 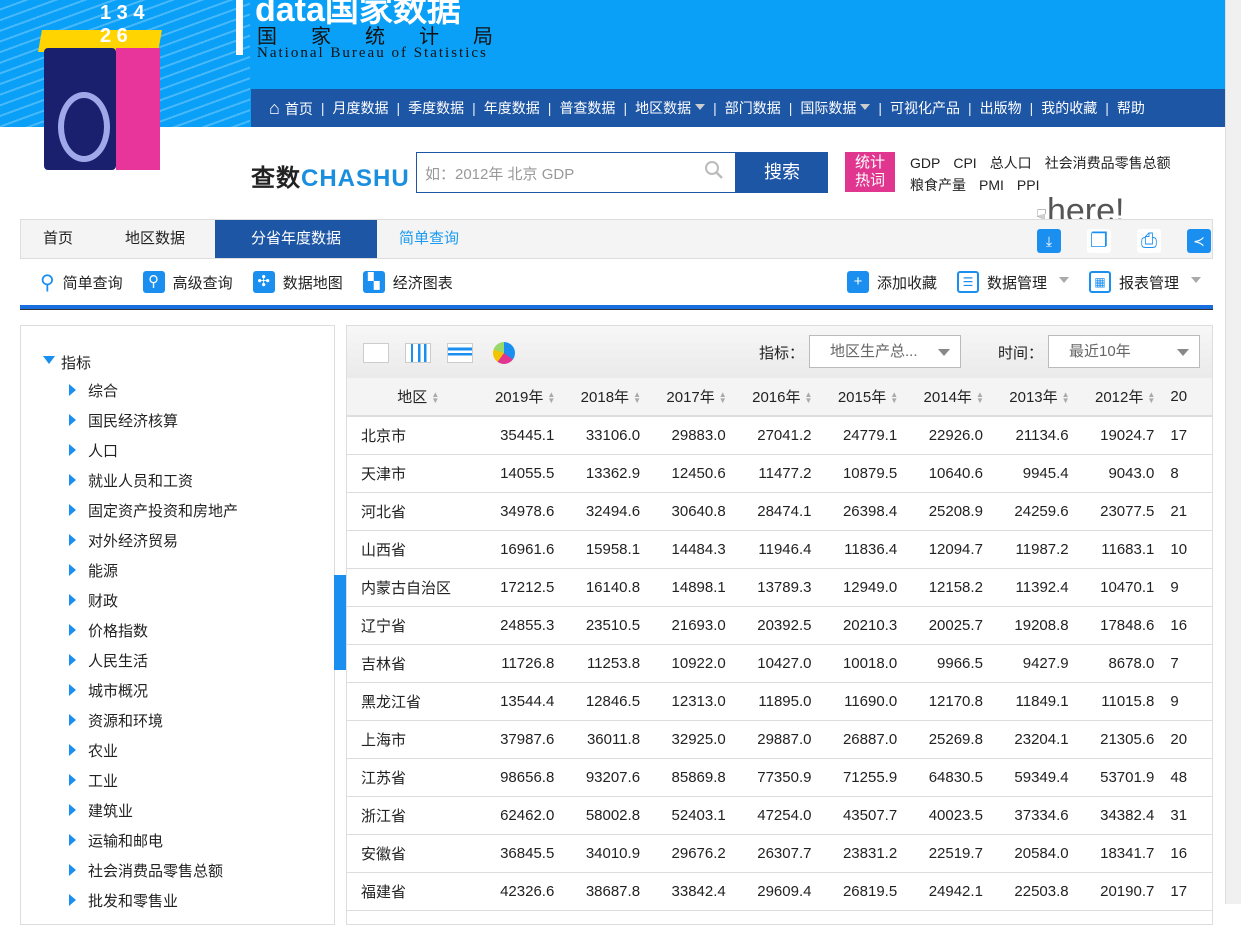 I want to click on tree-item: 人民生活, so click(x=153, y=665).